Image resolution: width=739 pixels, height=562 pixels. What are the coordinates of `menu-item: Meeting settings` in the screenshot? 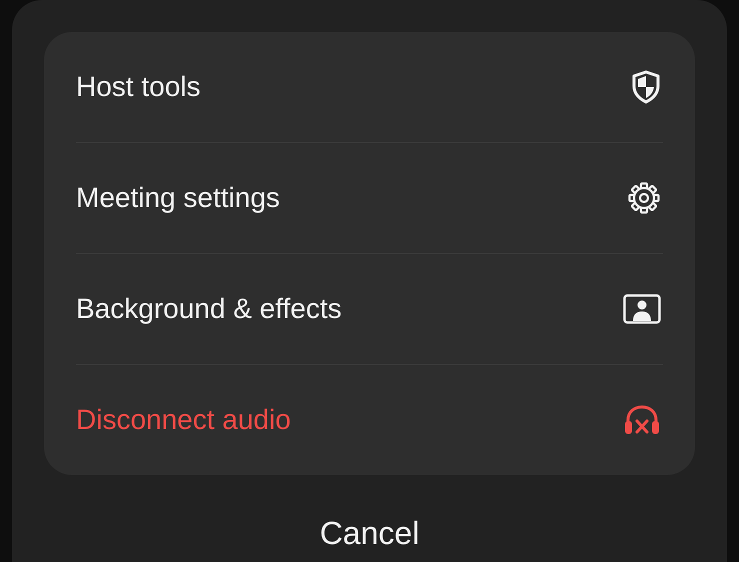 It's located at (178, 198).